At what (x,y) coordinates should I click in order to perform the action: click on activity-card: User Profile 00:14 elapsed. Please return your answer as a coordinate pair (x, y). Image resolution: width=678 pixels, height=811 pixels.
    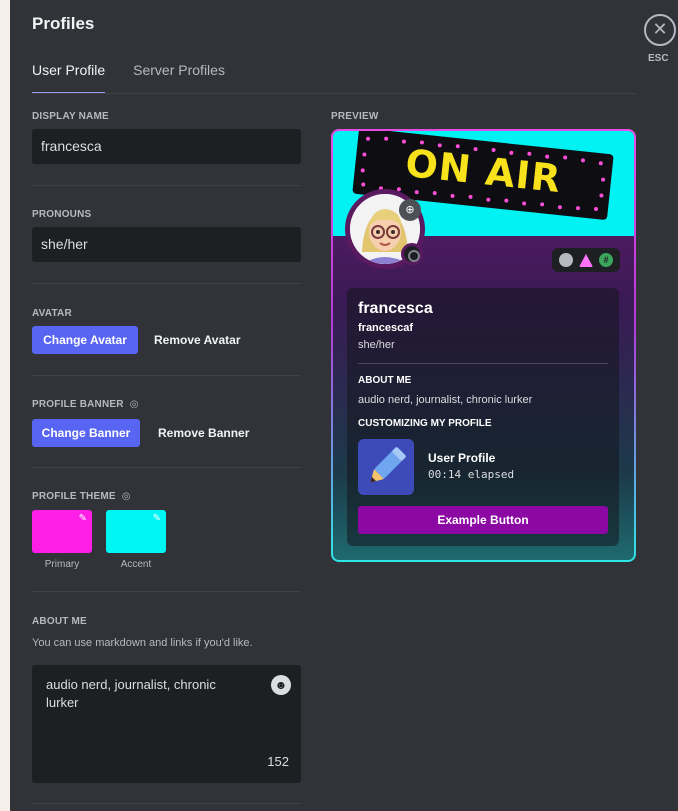
    Looking at the image, I should click on (483, 467).